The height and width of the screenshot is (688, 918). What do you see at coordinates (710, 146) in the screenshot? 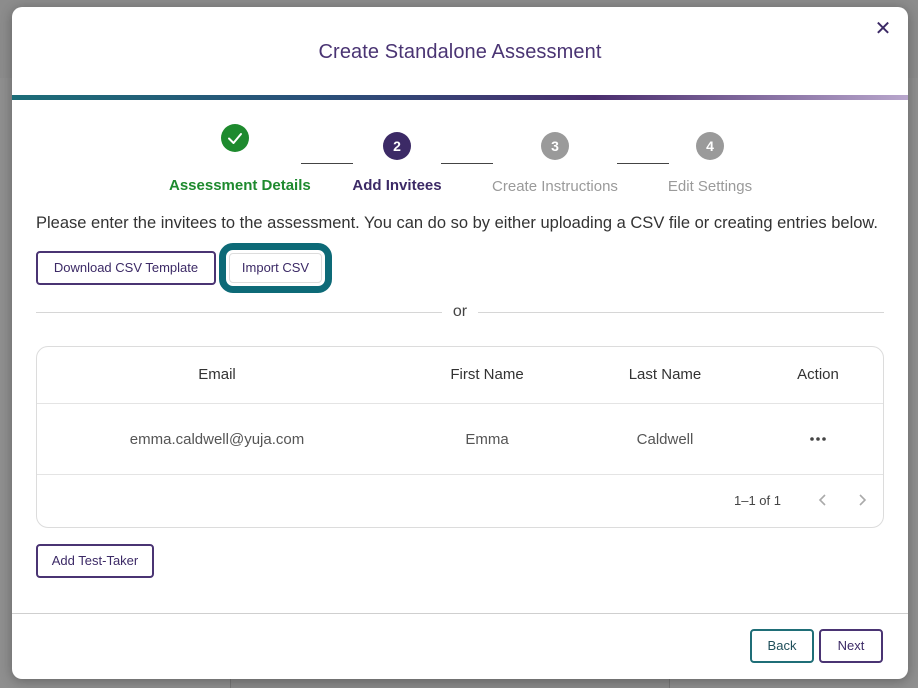
I see `step-4-circle: 4` at bounding box center [710, 146].